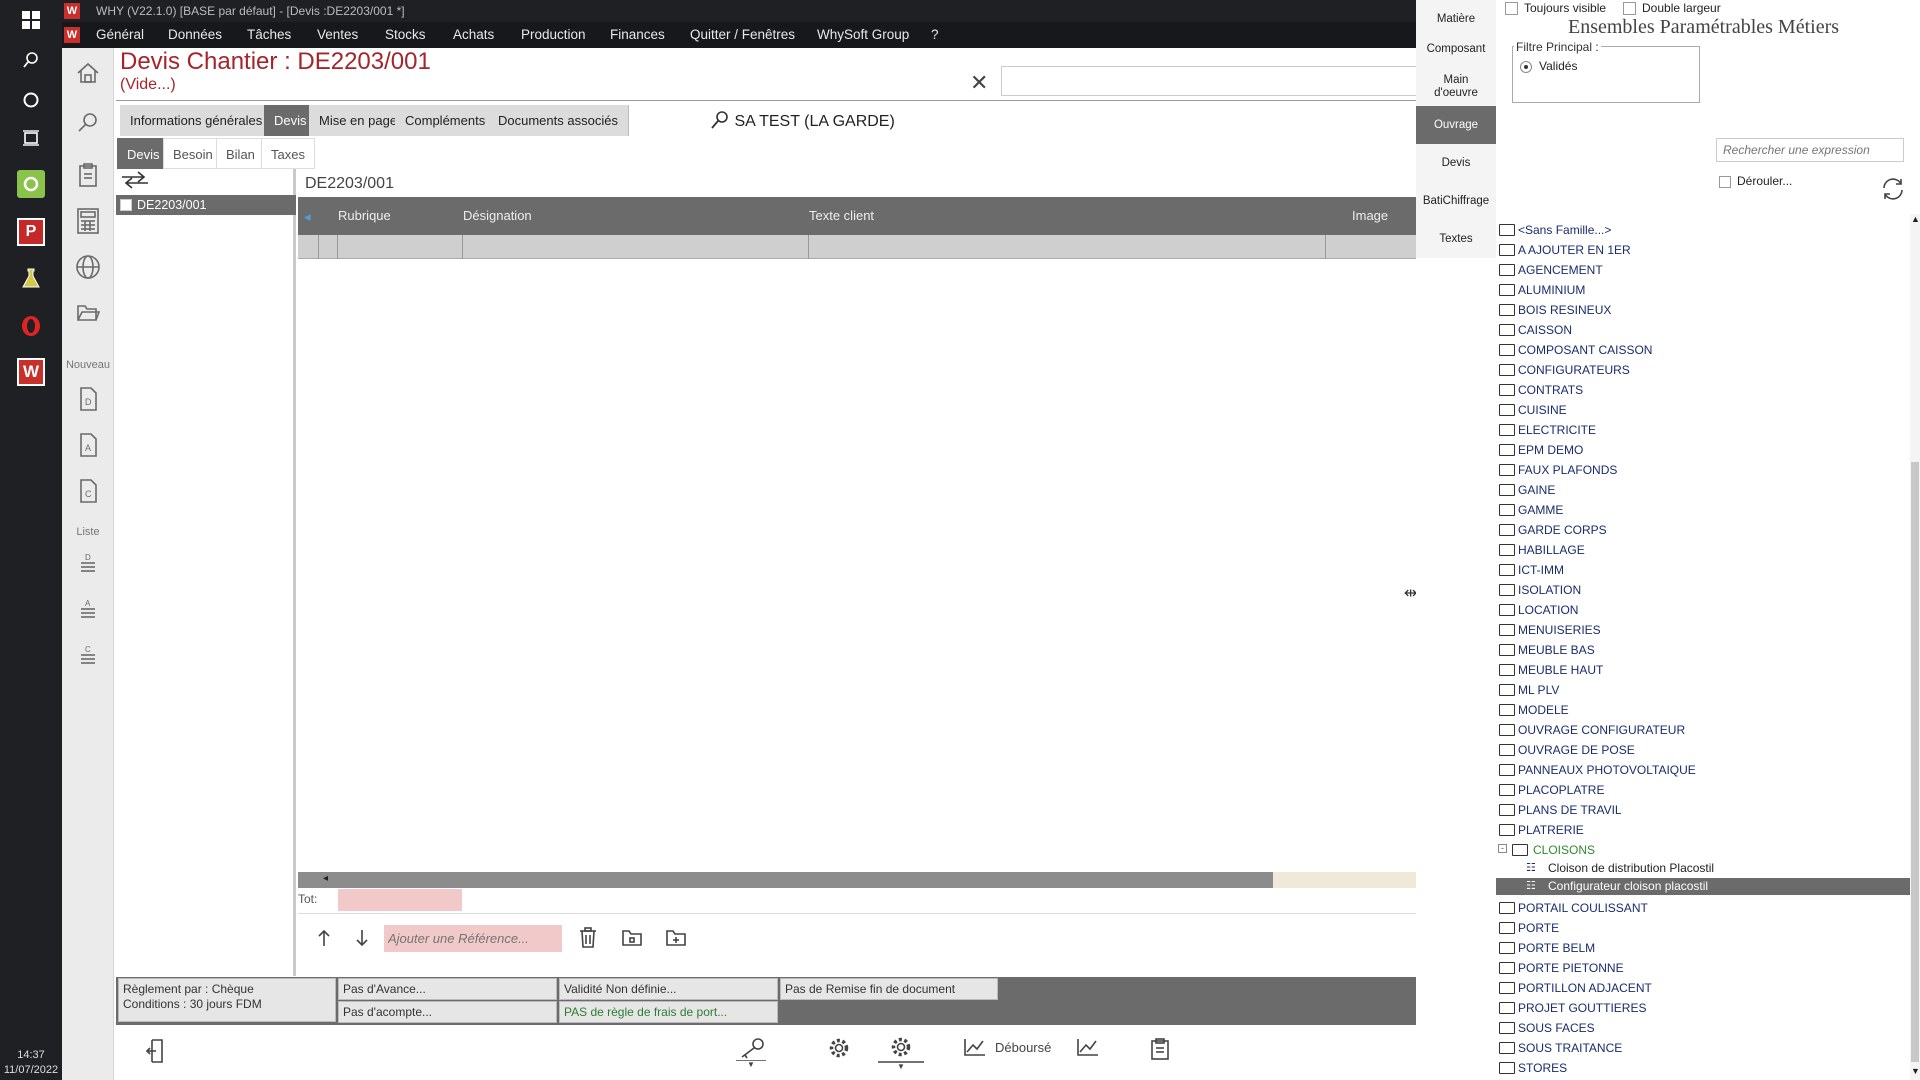  I want to click on tree-item-checkbox, so click(126, 205).